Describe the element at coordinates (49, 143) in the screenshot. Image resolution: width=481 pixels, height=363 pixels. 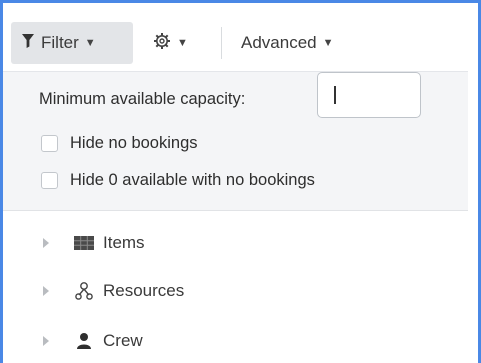
I see `hide-no-bookings-checkbox` at that location.